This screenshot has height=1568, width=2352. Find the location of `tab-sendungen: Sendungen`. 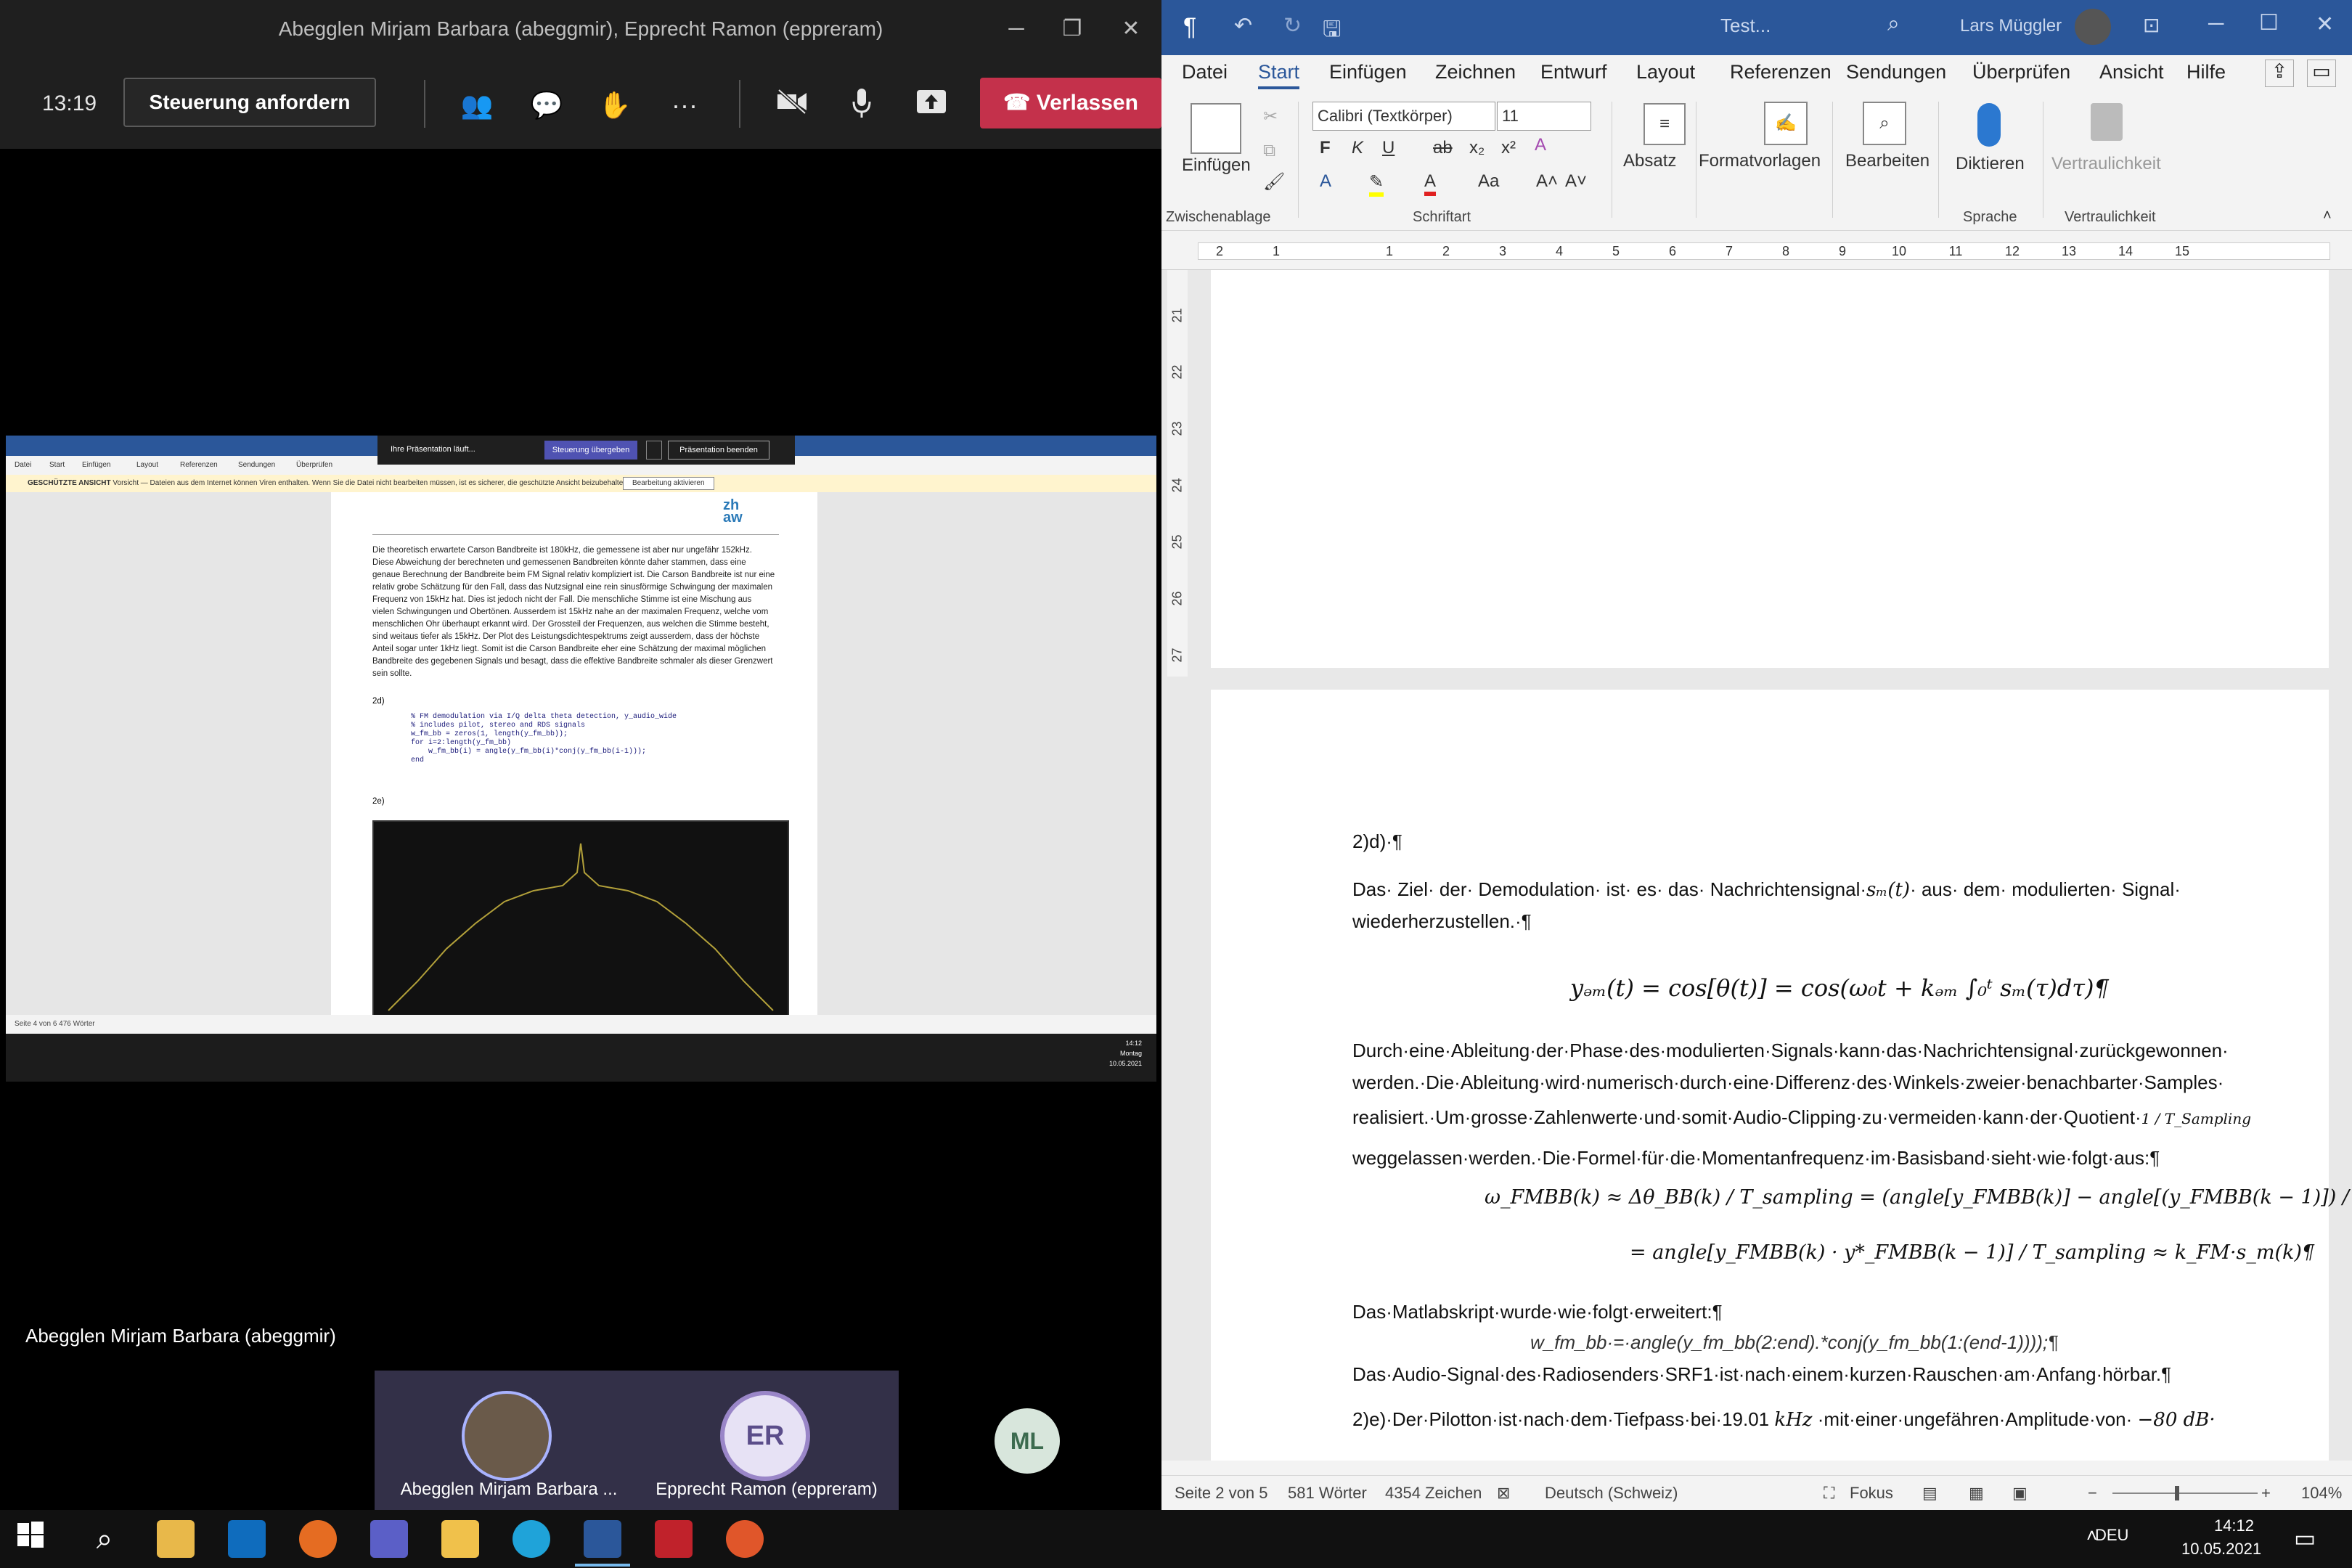

tab-sendungen: Sendungen is located at coordinates (1896, 72).